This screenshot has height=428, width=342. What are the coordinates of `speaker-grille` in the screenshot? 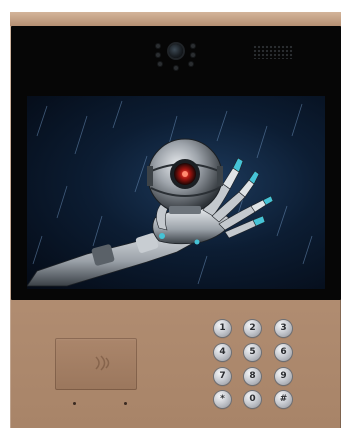 It's located at (273, 52).